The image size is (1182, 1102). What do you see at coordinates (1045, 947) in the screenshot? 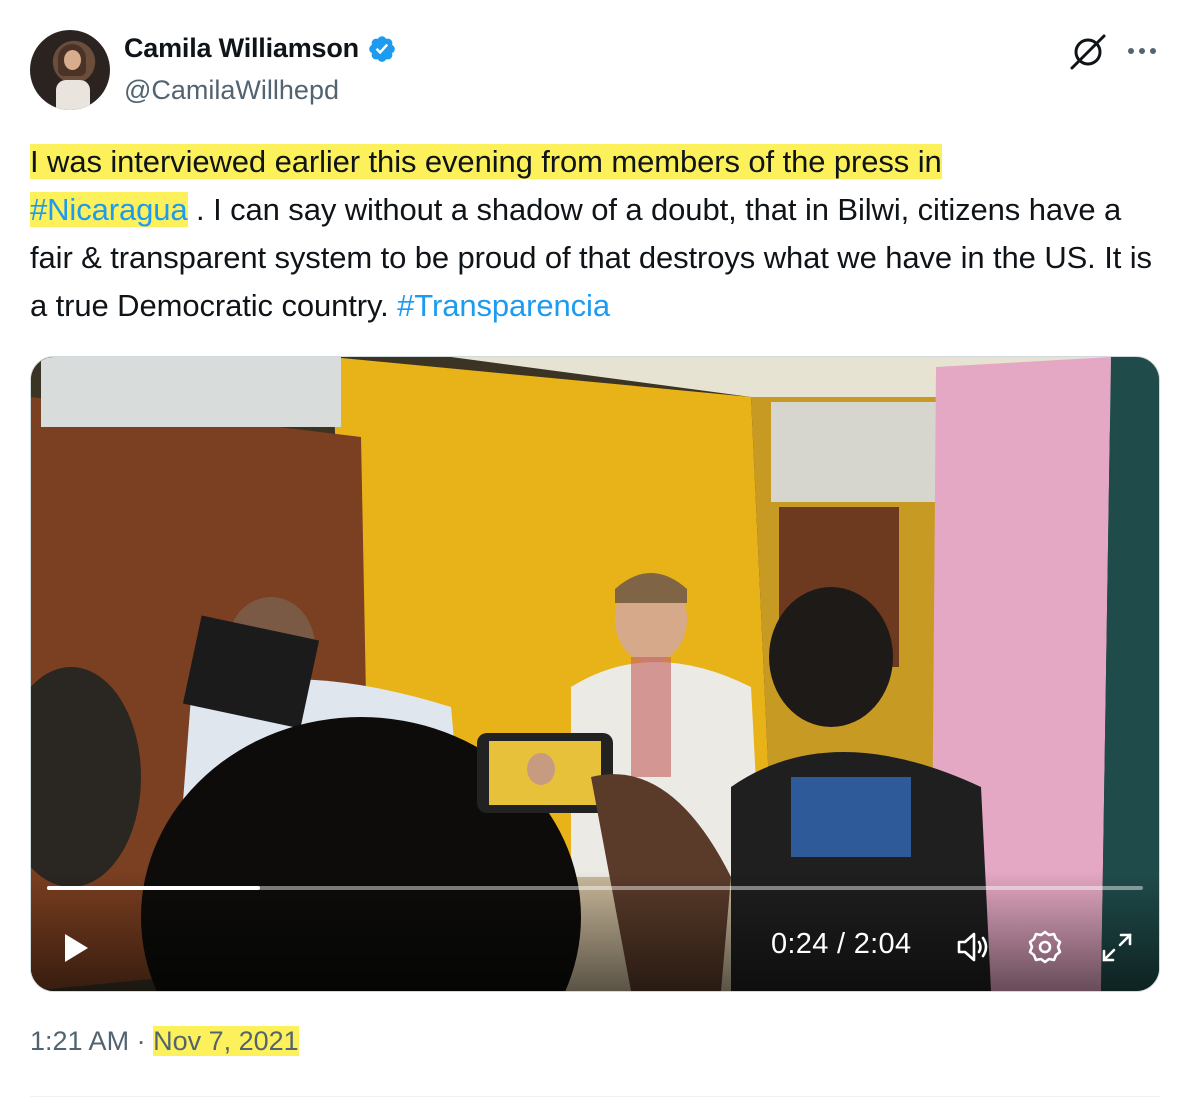
I see `settings-icon` at bounding box center [1045, 947].